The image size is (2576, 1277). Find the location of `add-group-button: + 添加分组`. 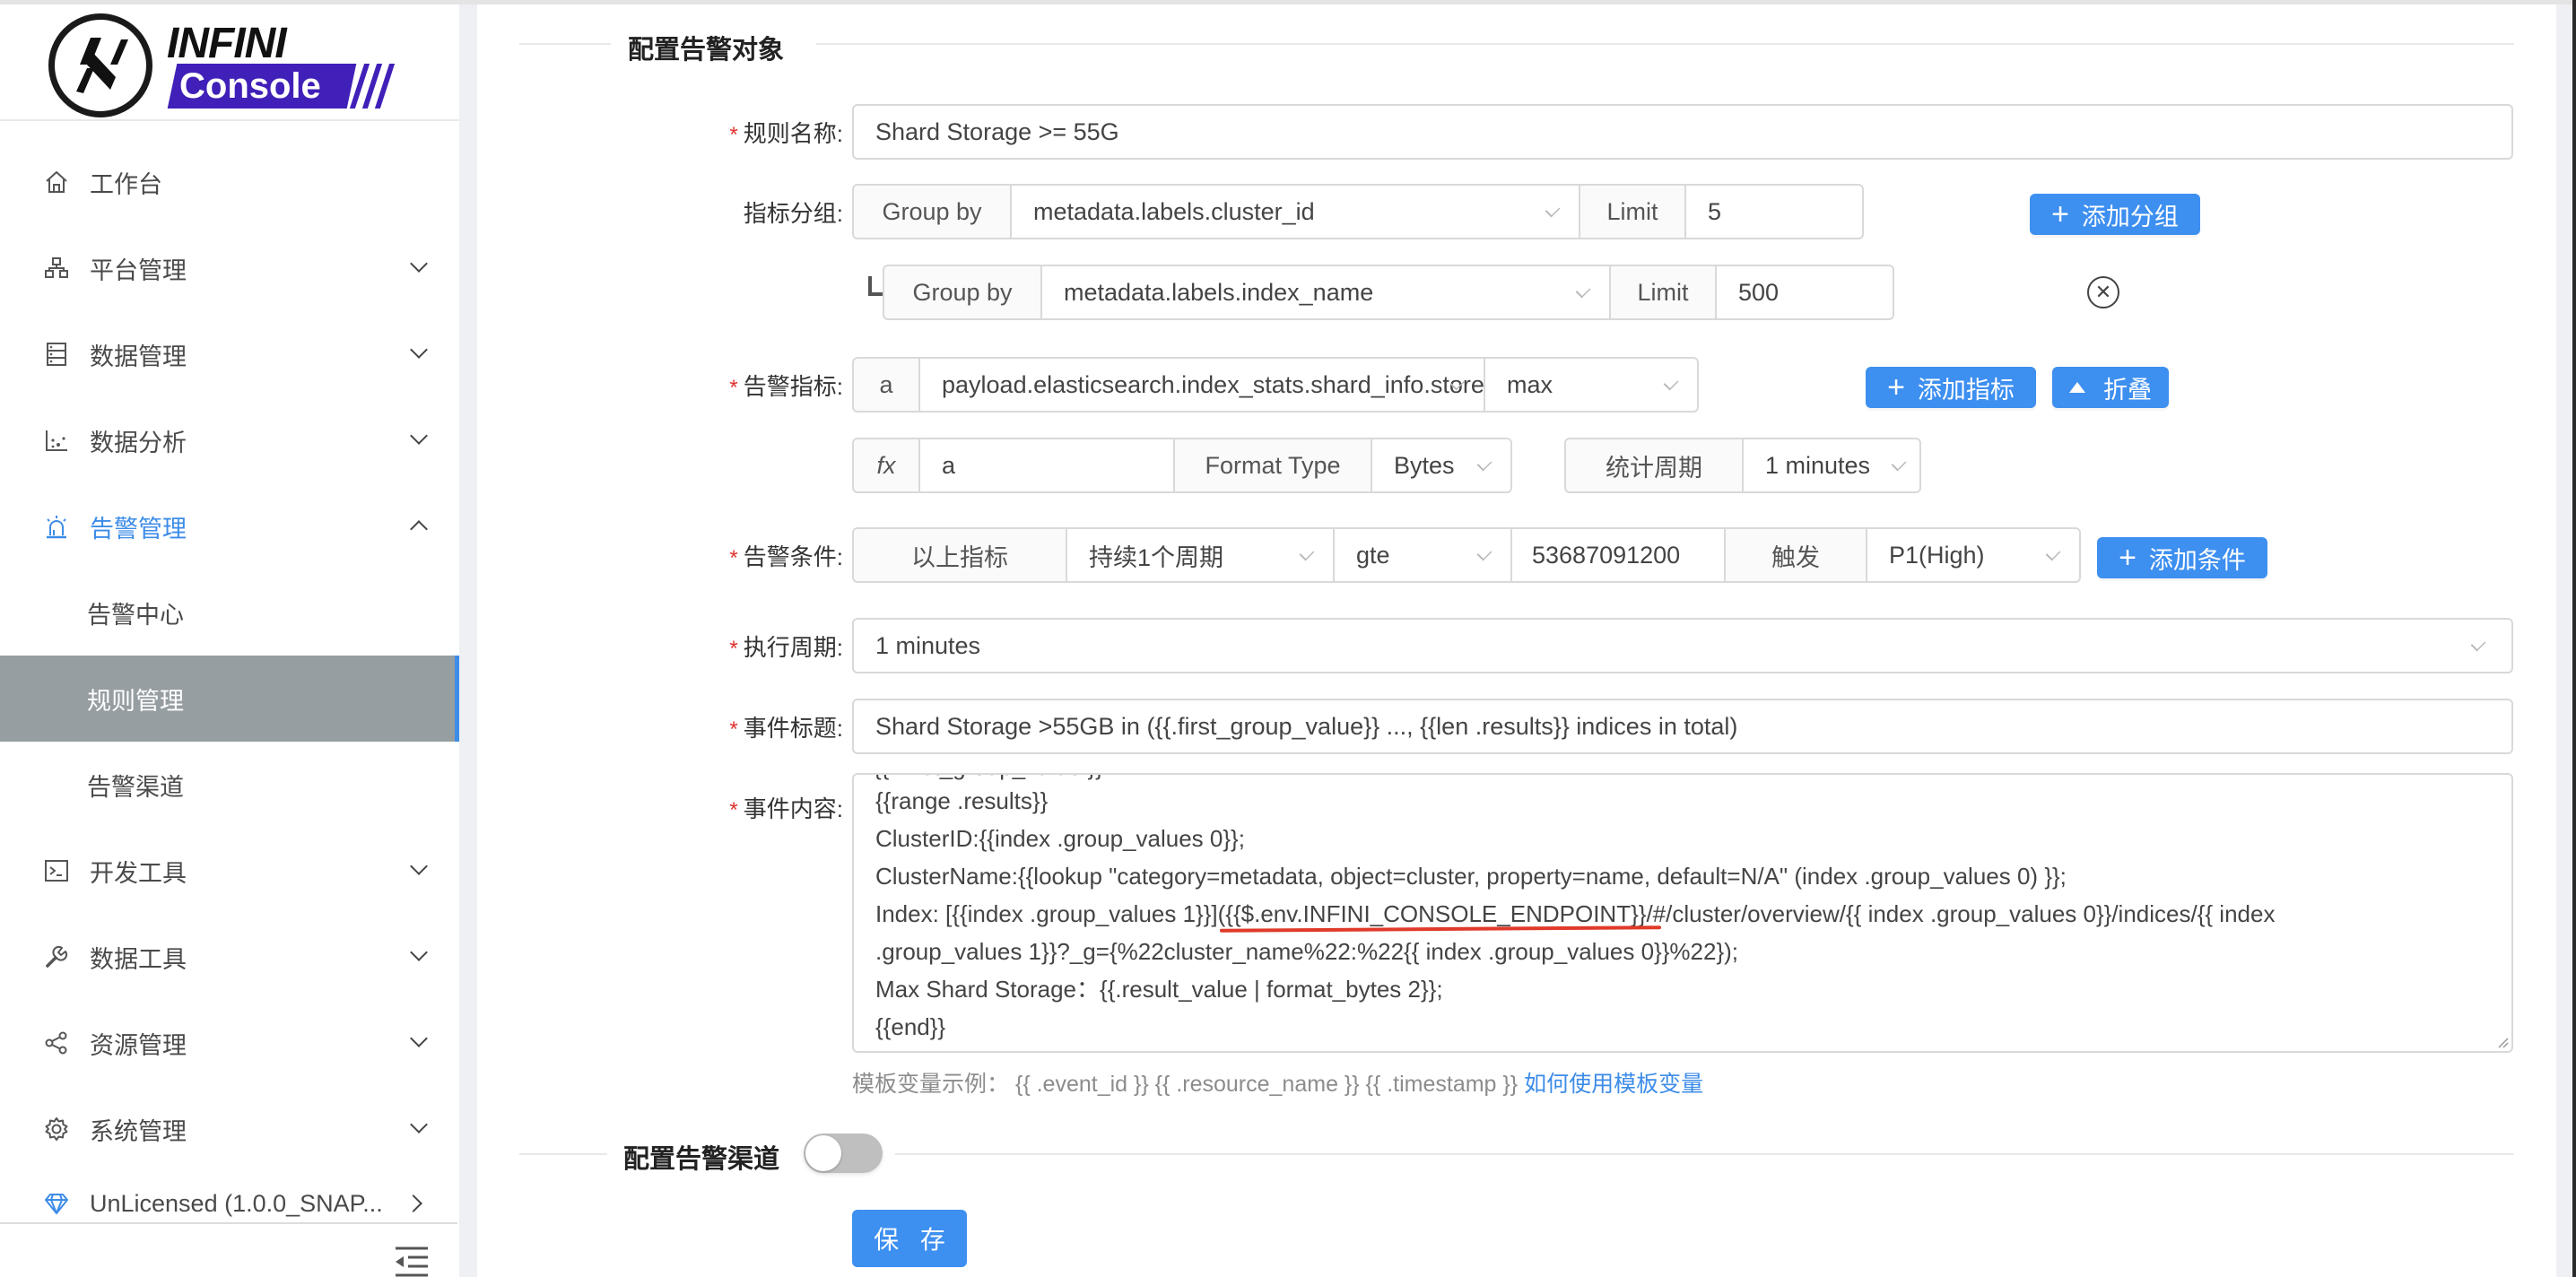

add-group-button: + 添加分组 is located at coordinates (2115, 214).